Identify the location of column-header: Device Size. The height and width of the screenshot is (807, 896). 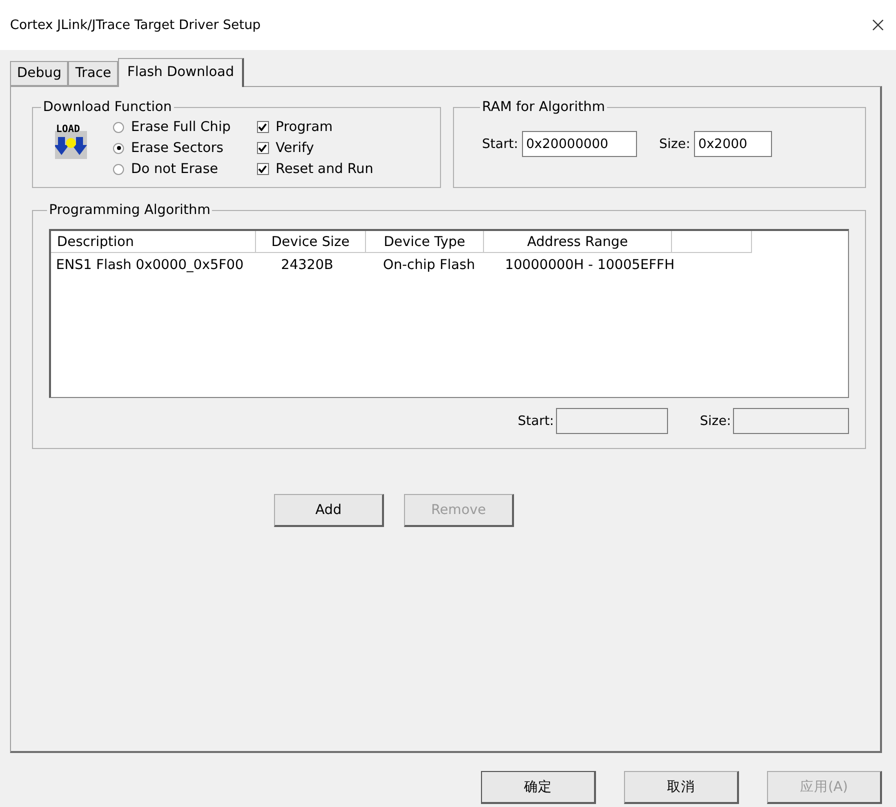
(311, 242).